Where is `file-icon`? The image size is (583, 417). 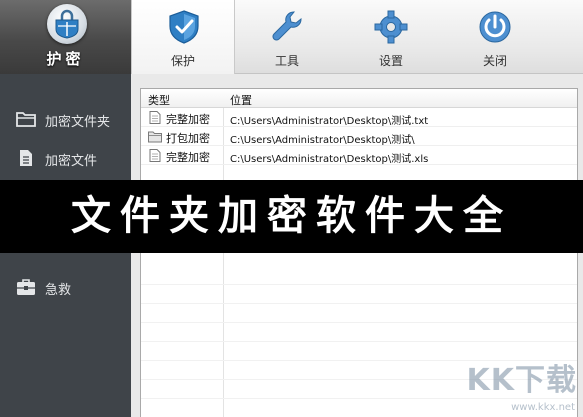
file-icon is located at coordinates (26, 158).